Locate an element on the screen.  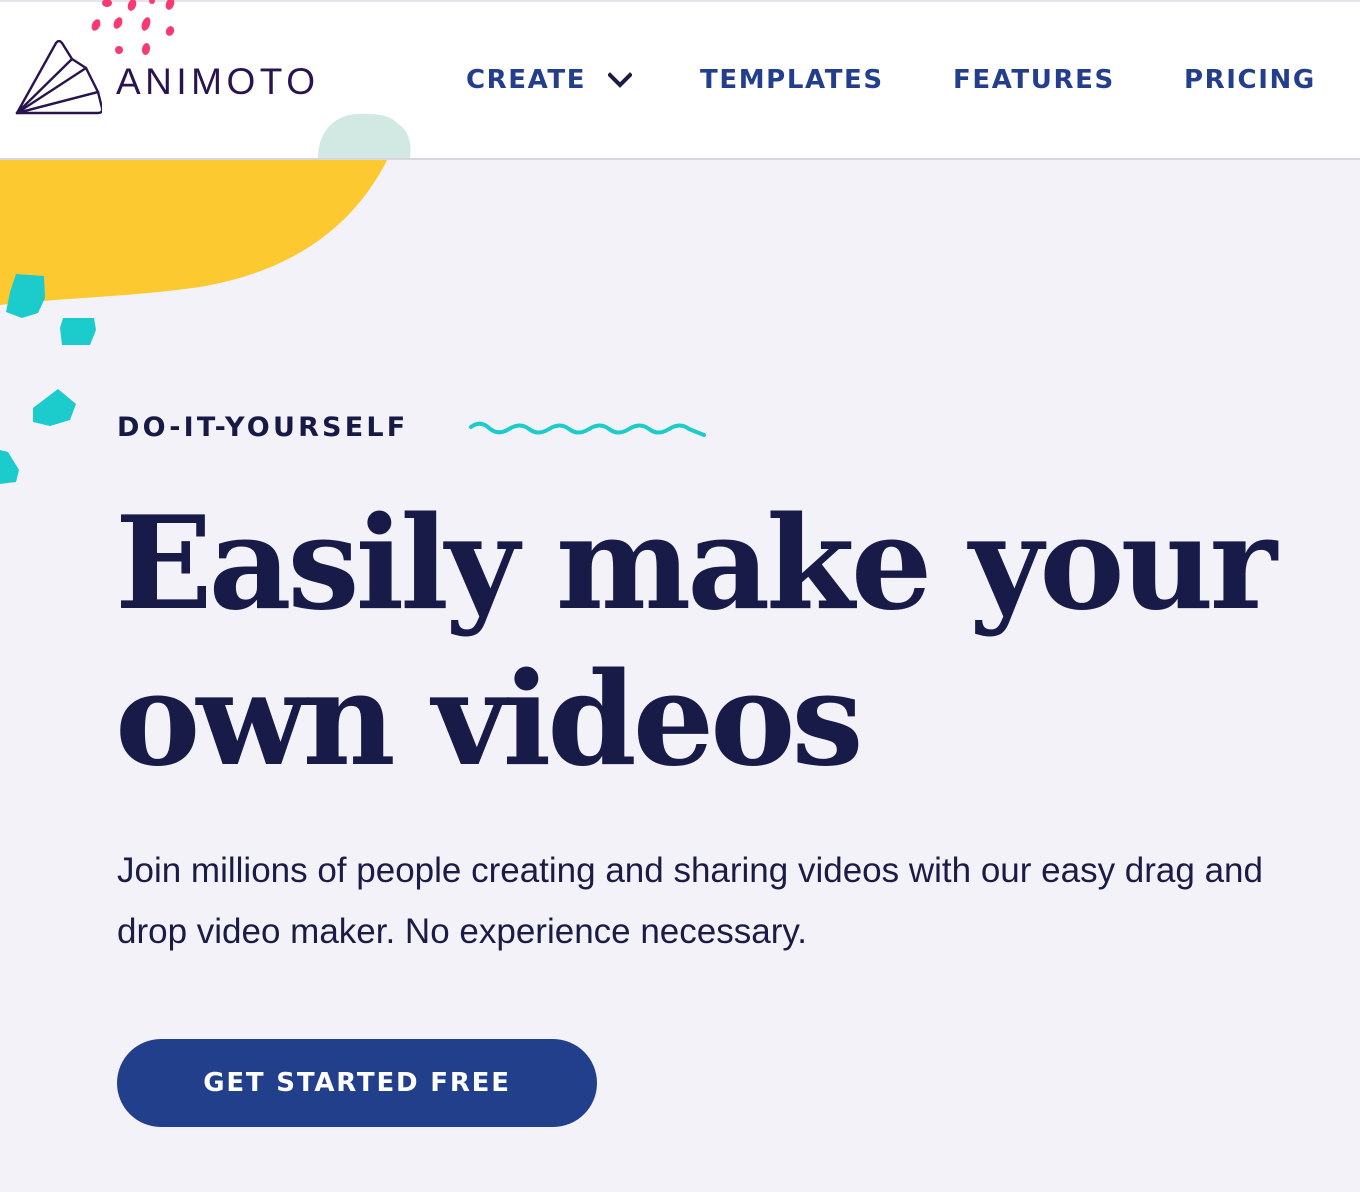
nav-item-pricing: PRICING is located at coordinates (1250, 80).